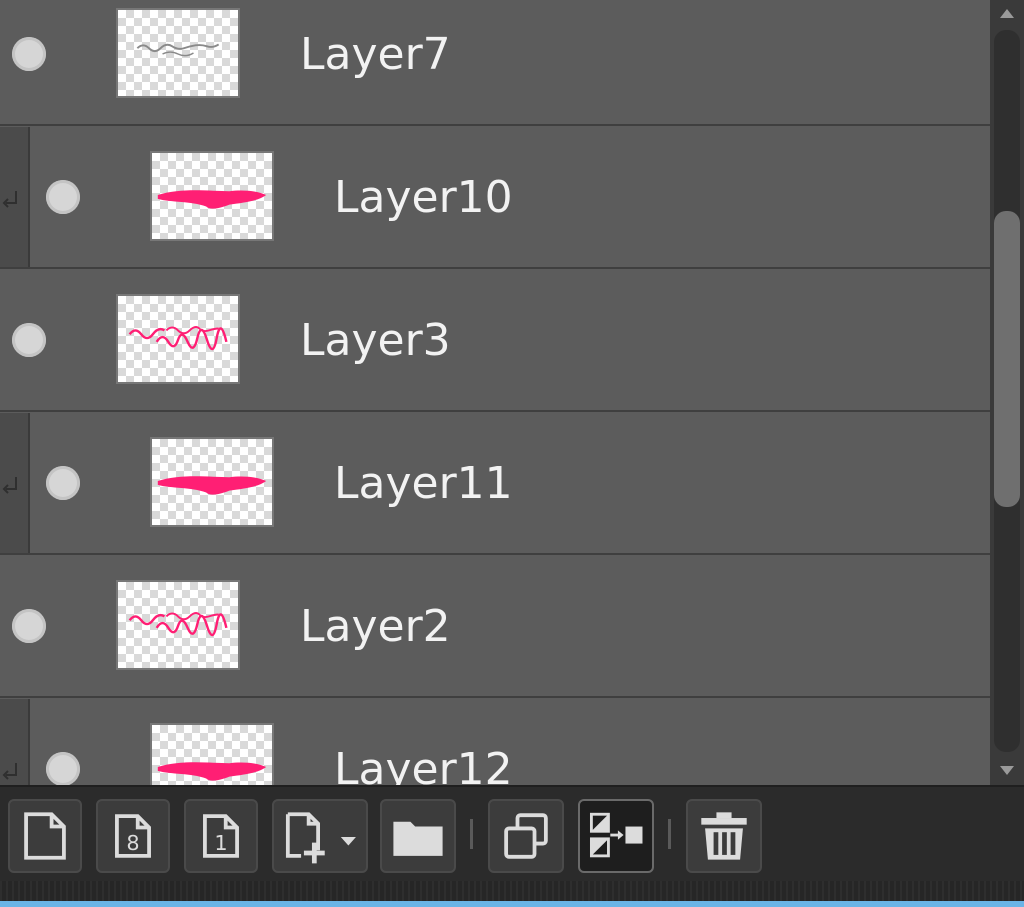 This screenshot has width=1024, height=907. I want to click on new-folder-button, so click(418, 836).